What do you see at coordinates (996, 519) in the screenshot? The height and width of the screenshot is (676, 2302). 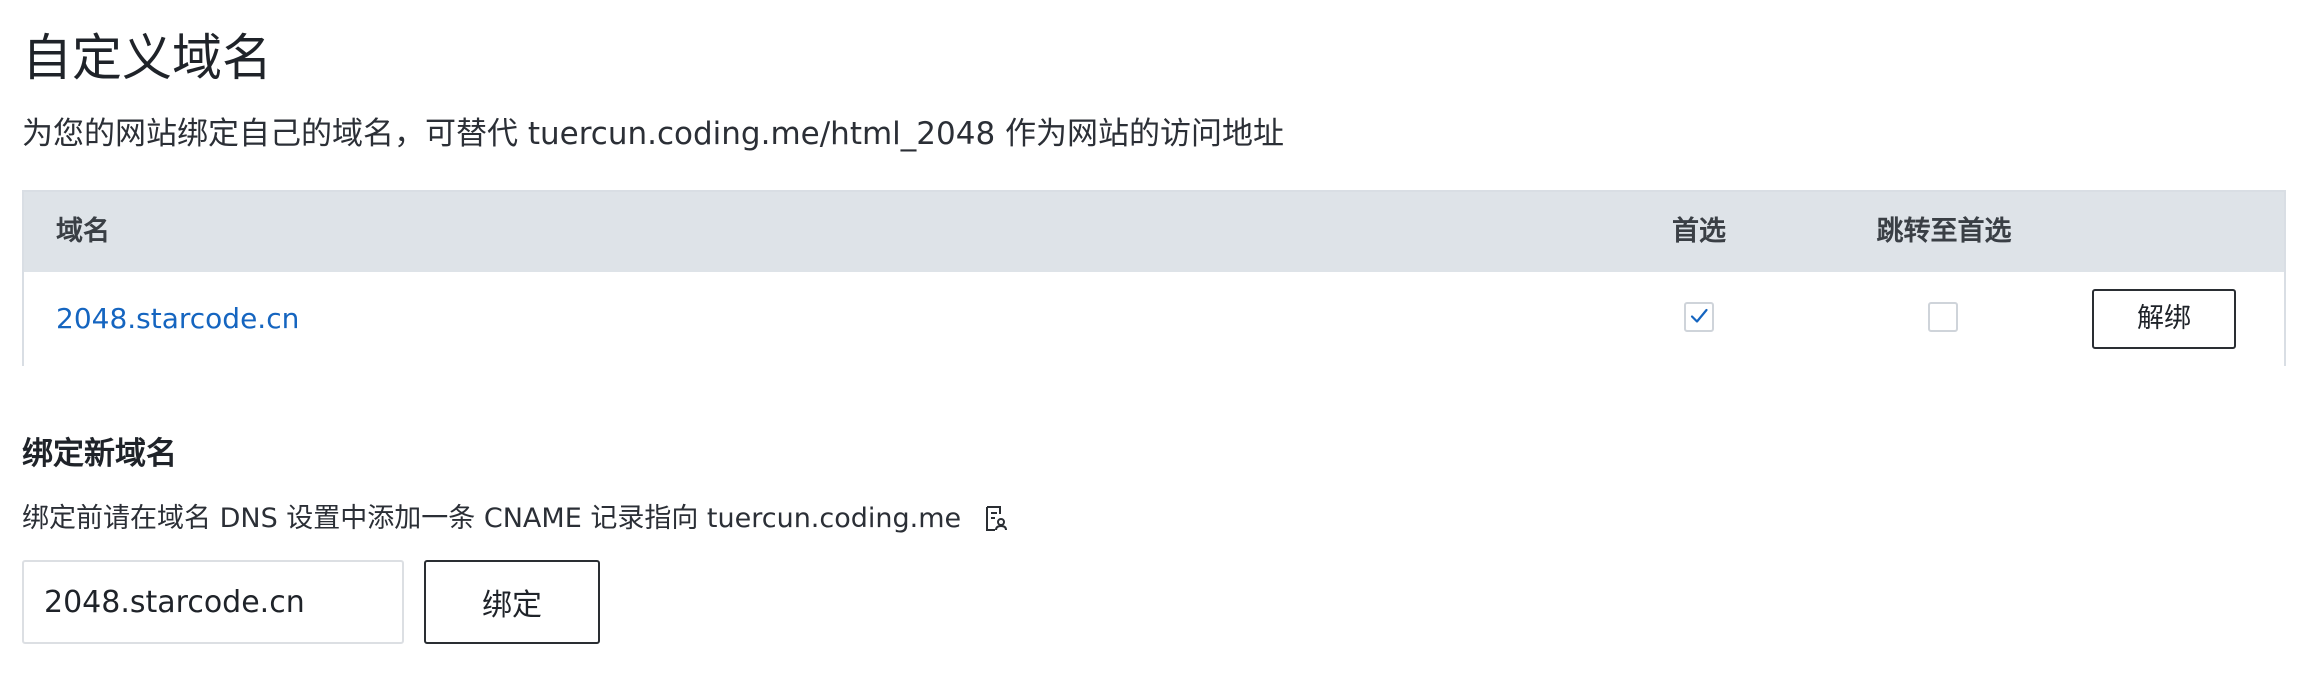 I see `copy-icon` at bounding box center [996, 519].